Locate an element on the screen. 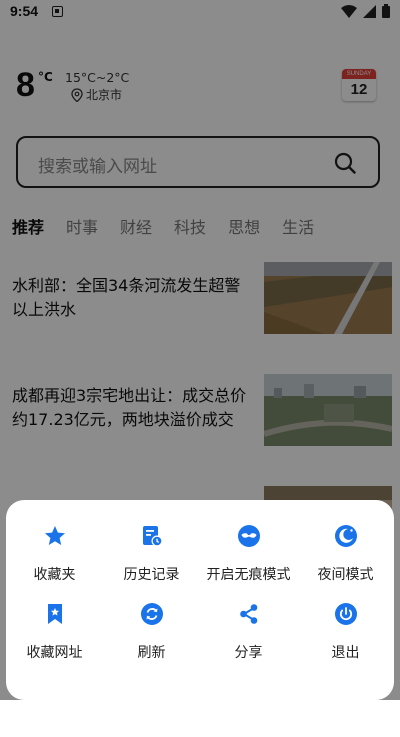 This screenshot has height=737, width=400. menu-label: 退出 is located at coordinates (345, 653).